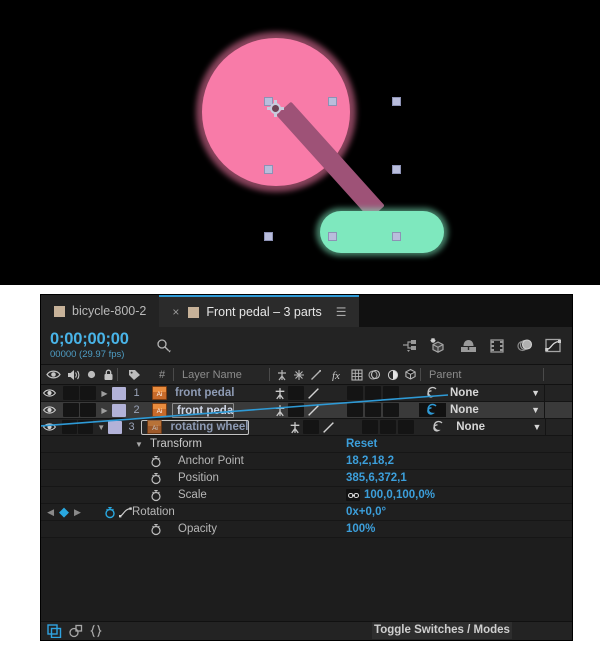 The height and width of the screenshot is (655, 600). Describe the element at coordinates (96, 631) in the screenshot. I see `expression-icon` at that location.